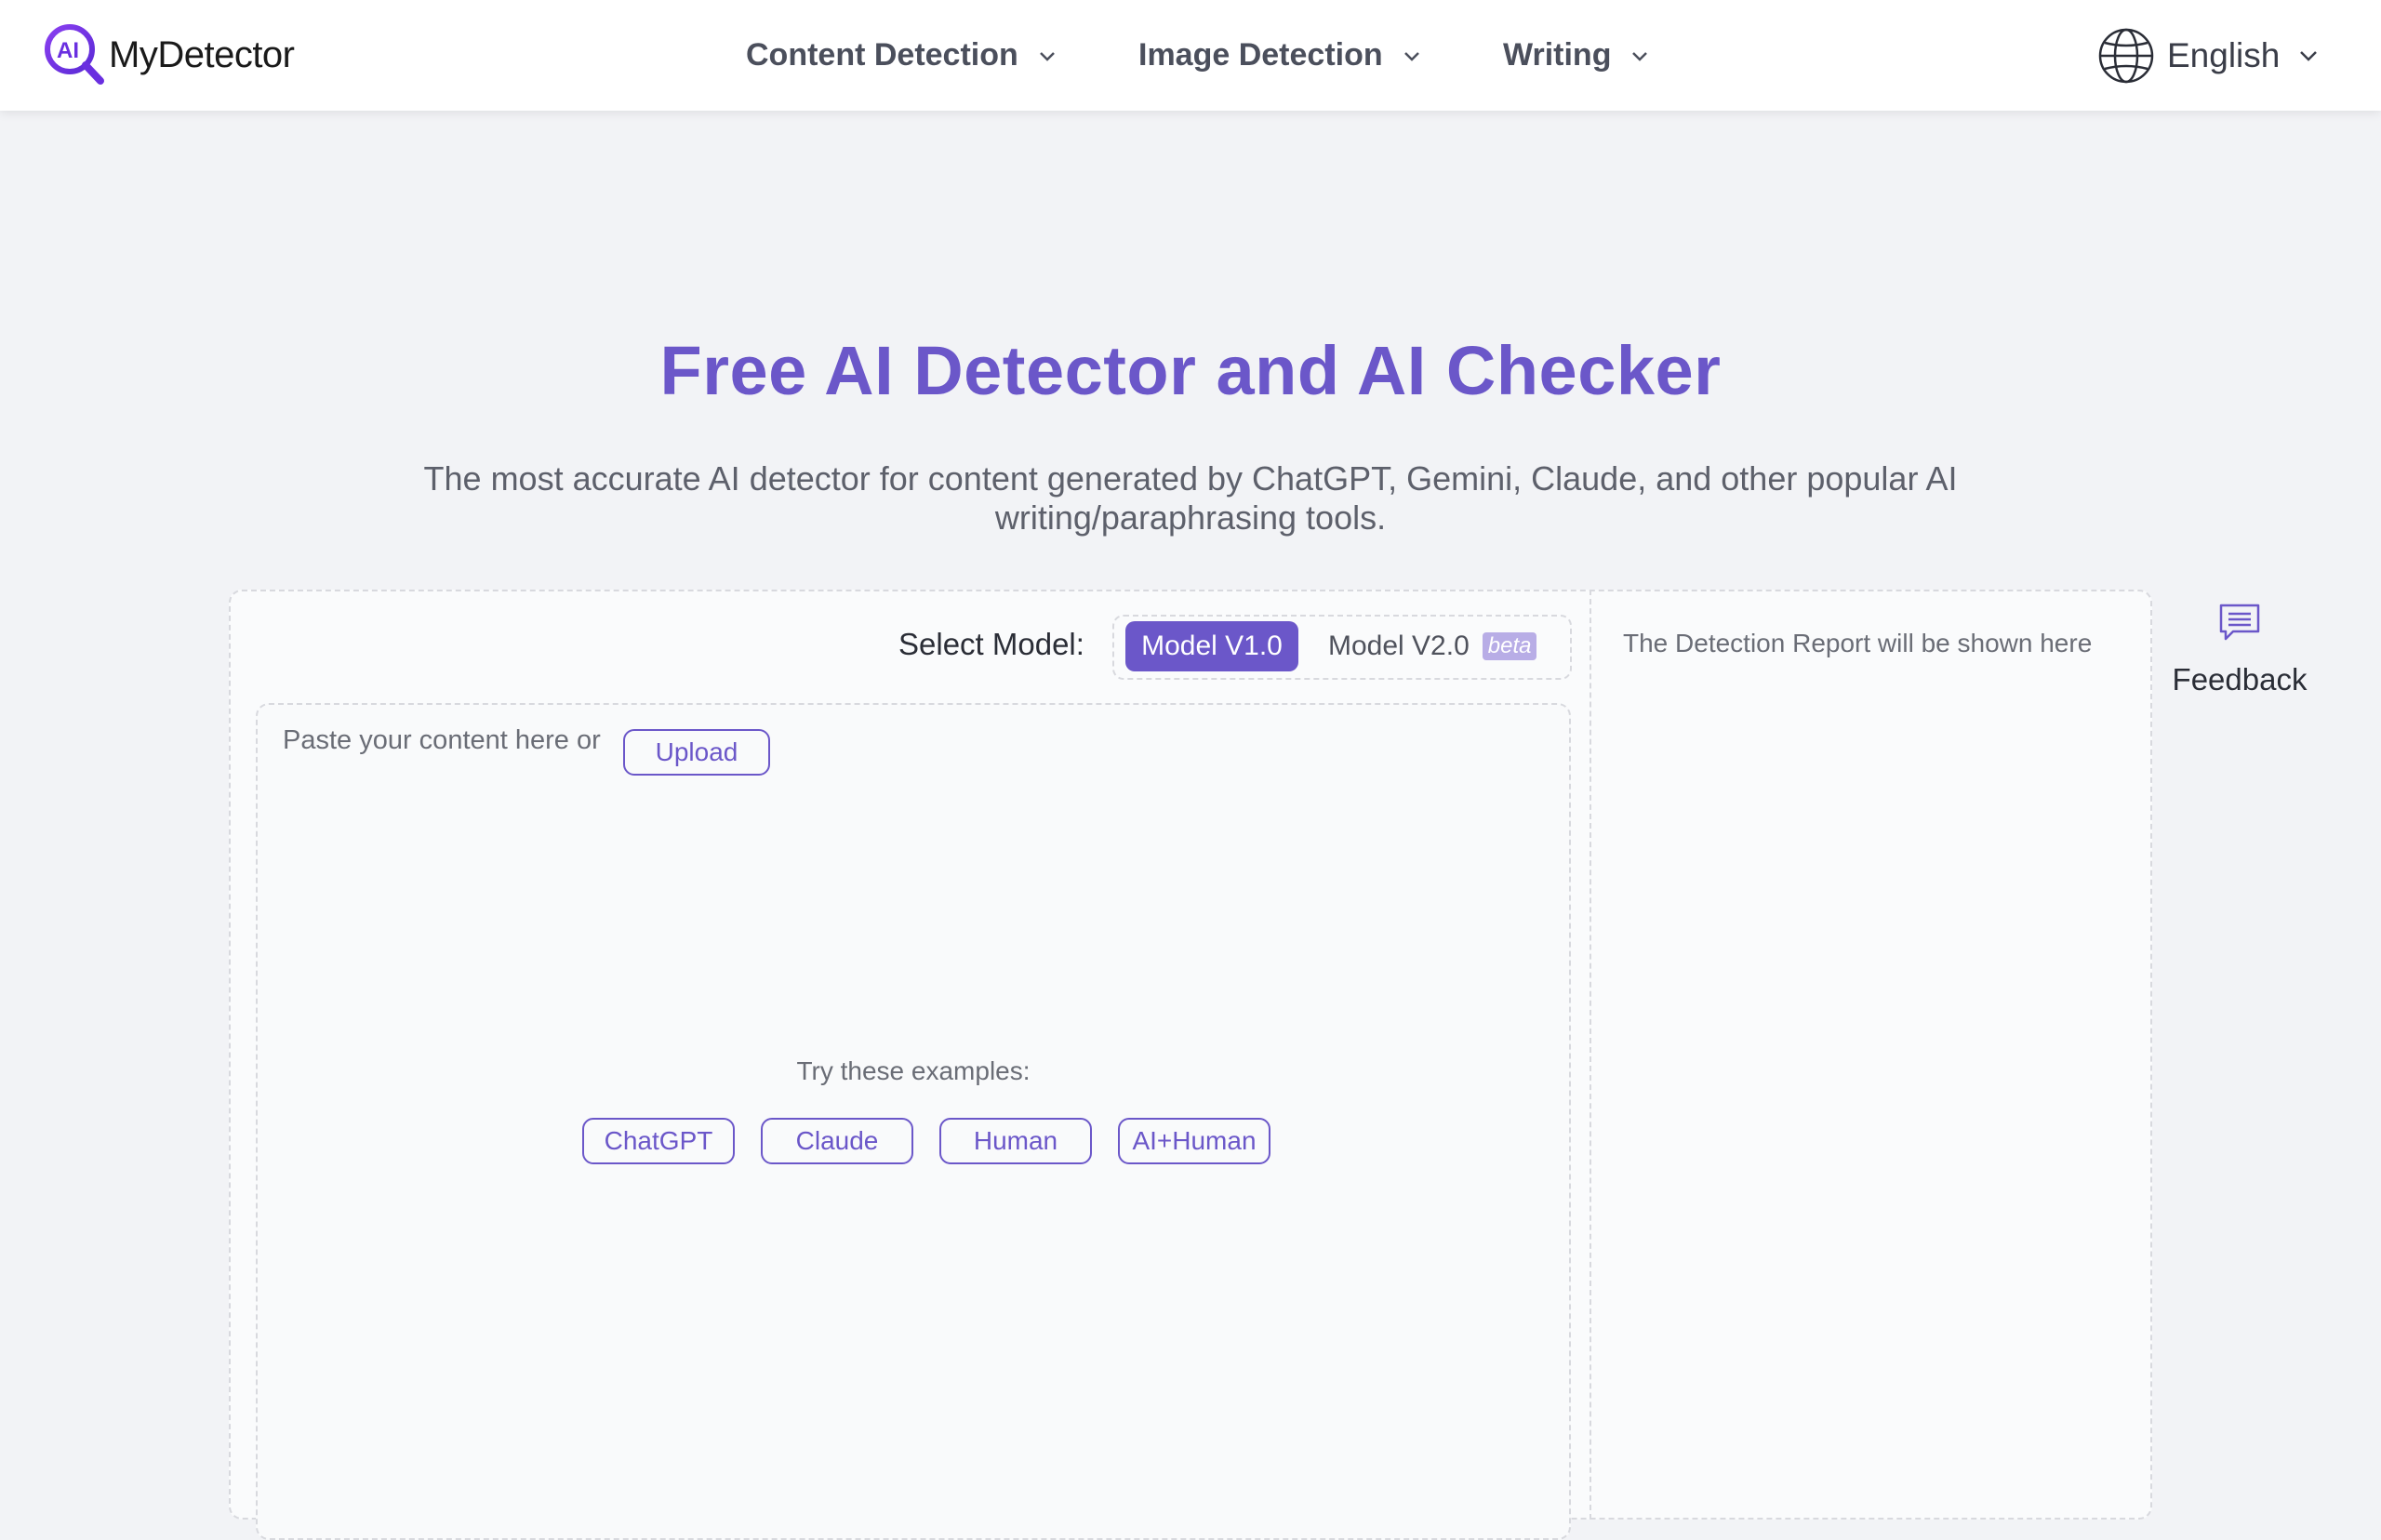 This screenshot has height=1540, width=2381. I want to click on nav-content-detection: Content Detection, so click(902, 55).